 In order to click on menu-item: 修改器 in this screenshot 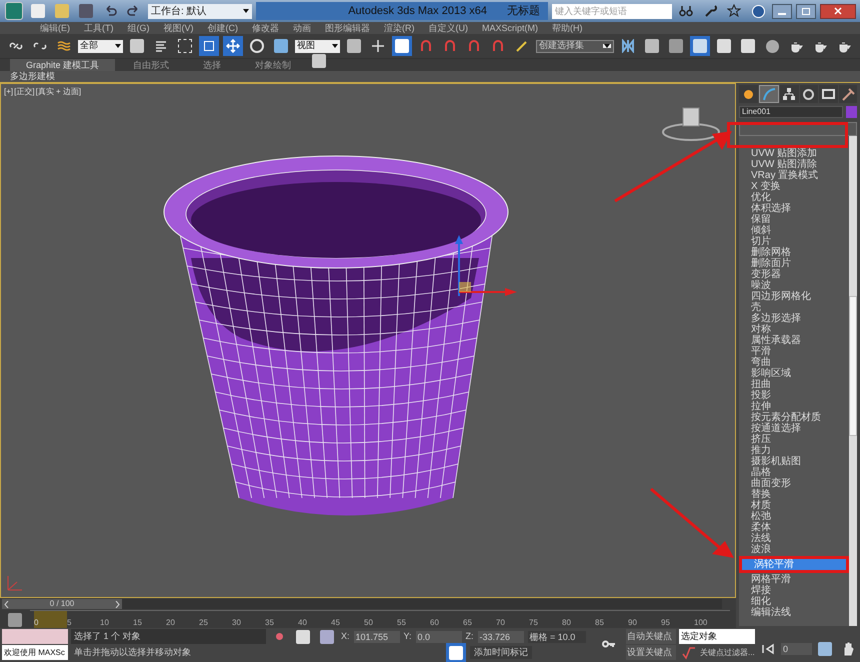, I will do `click(265, 28)`.